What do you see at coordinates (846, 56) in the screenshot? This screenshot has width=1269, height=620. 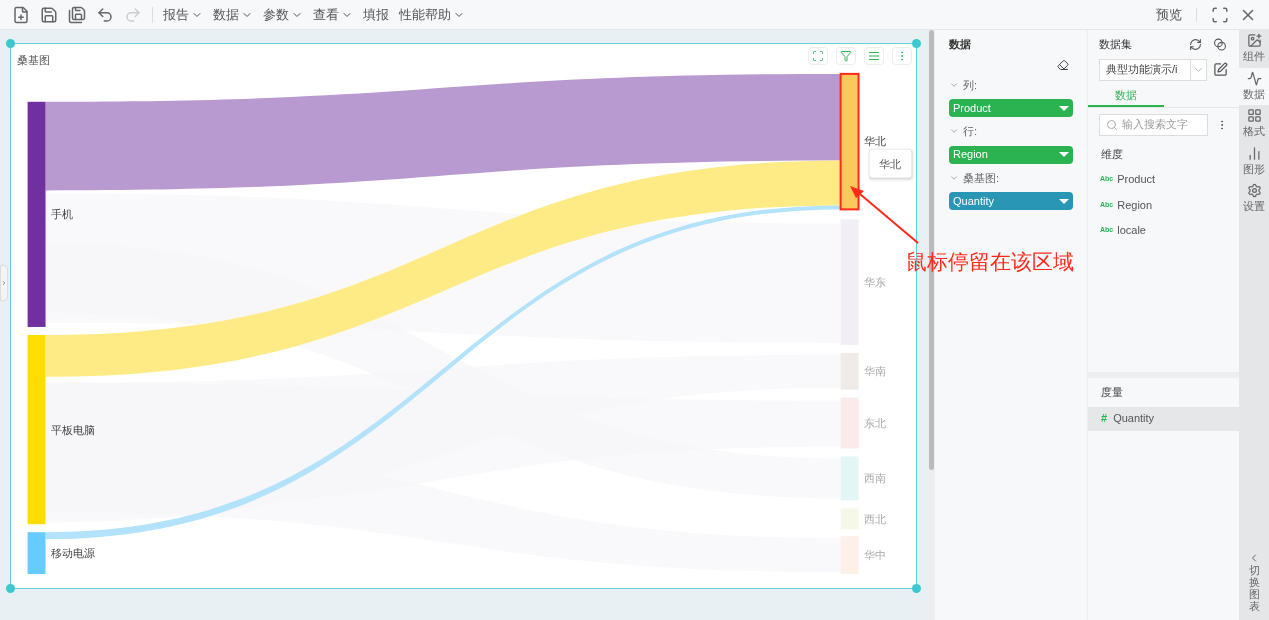 I see `filter-icon` at bounding box center [846, 56].